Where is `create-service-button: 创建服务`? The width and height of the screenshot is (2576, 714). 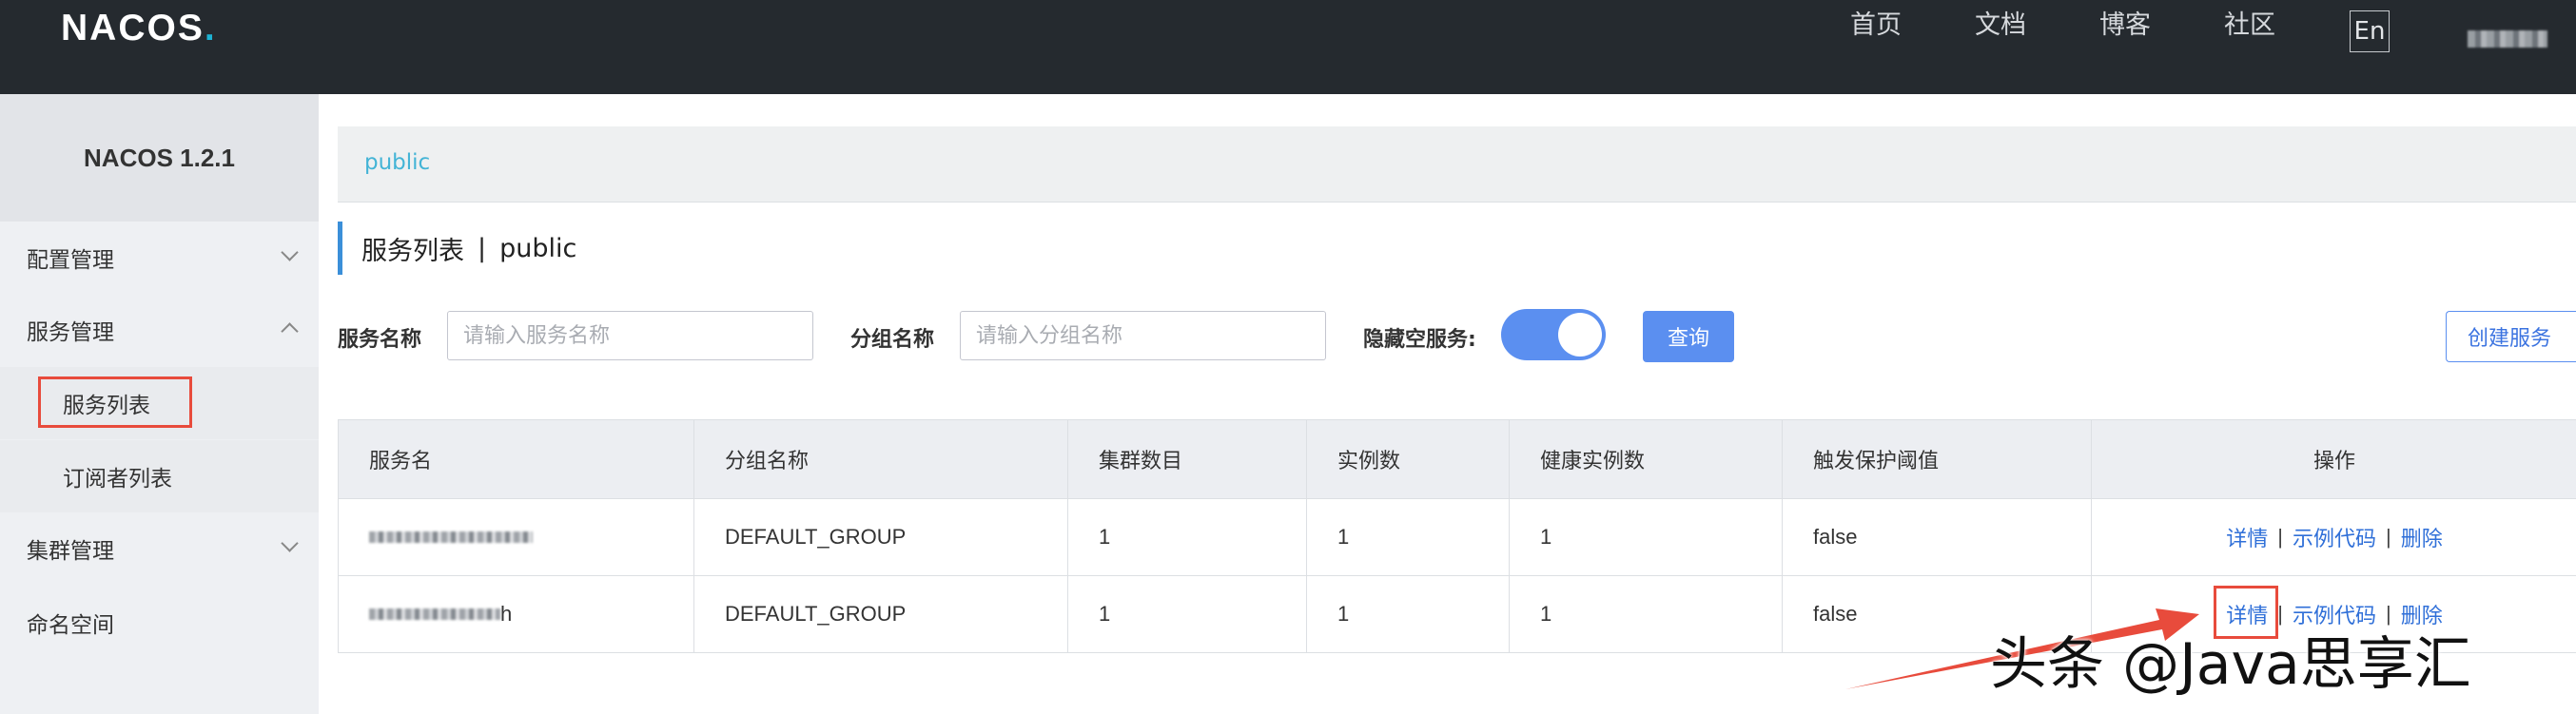 create-service-button: 创建服务 is located at coordinates (2511, 337).